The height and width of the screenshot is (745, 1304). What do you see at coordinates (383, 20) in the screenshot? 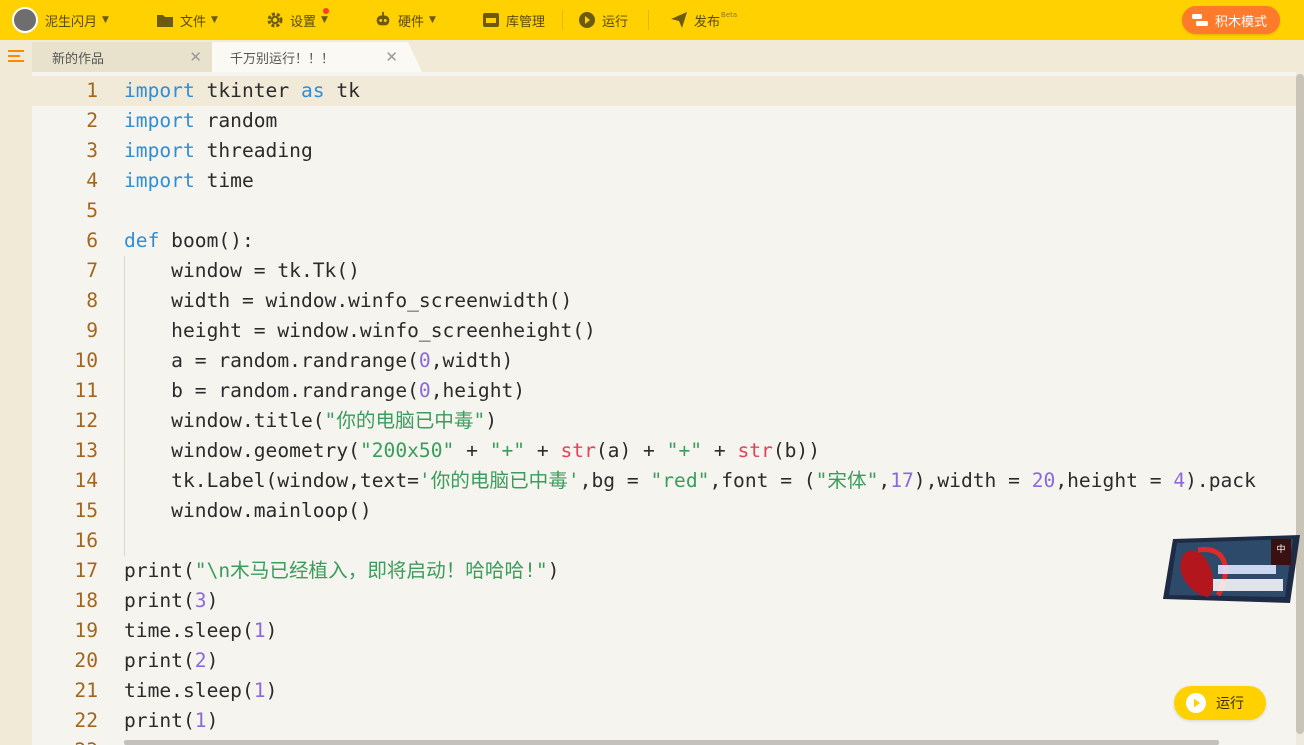
I see `robot-icon` at bounding box center [383, 20].